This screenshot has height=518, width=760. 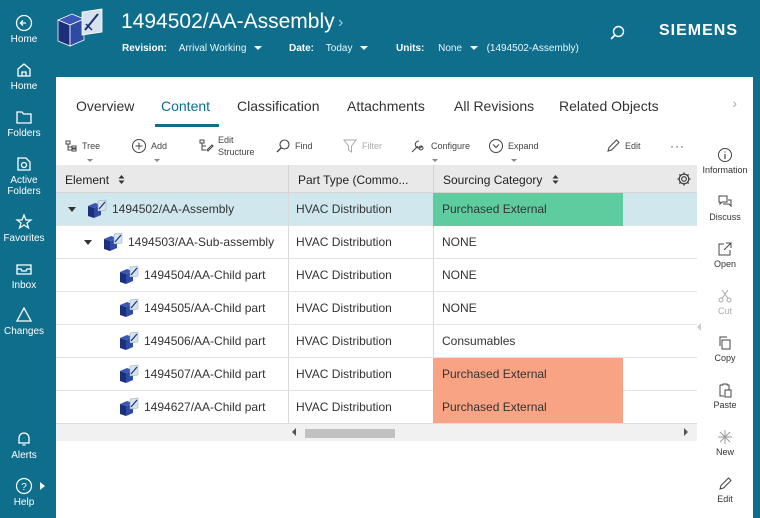 What do you see at coordinates (24, 445) in the screenshot?
I see `nav-alerts: Alerts` at bounding box center [24, 445].